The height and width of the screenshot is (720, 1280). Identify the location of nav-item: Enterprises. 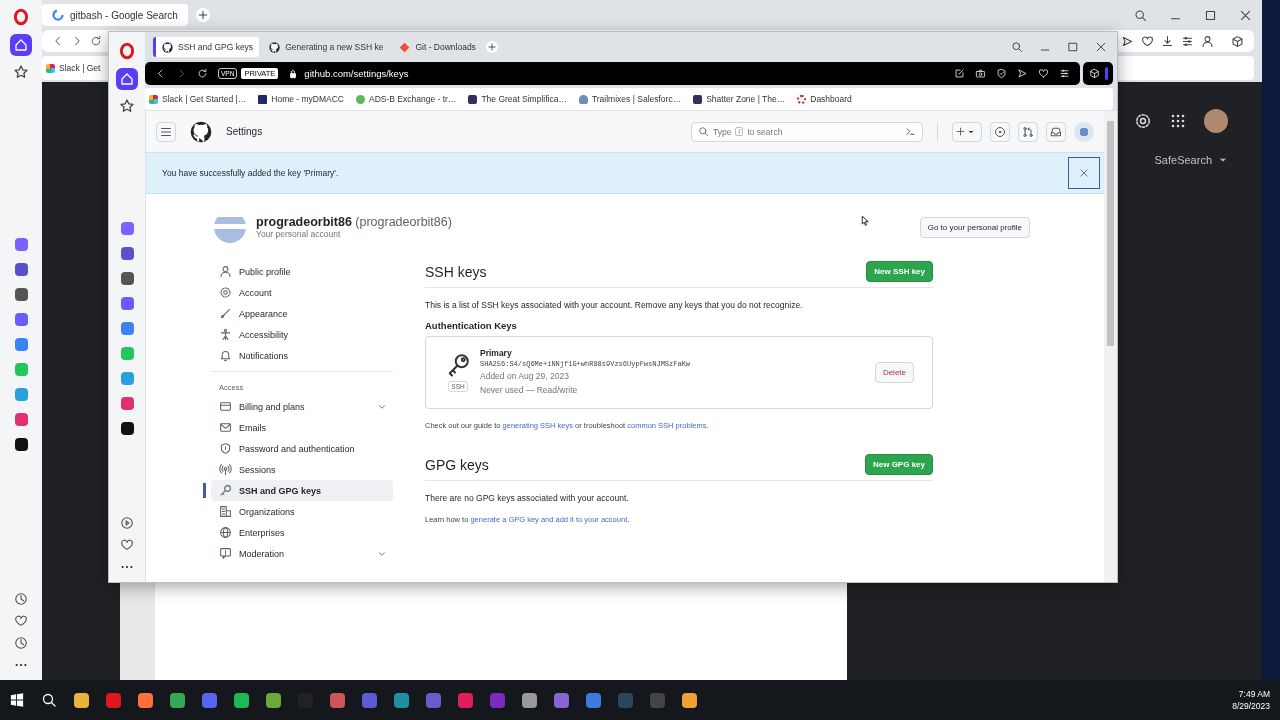
(302, 532).